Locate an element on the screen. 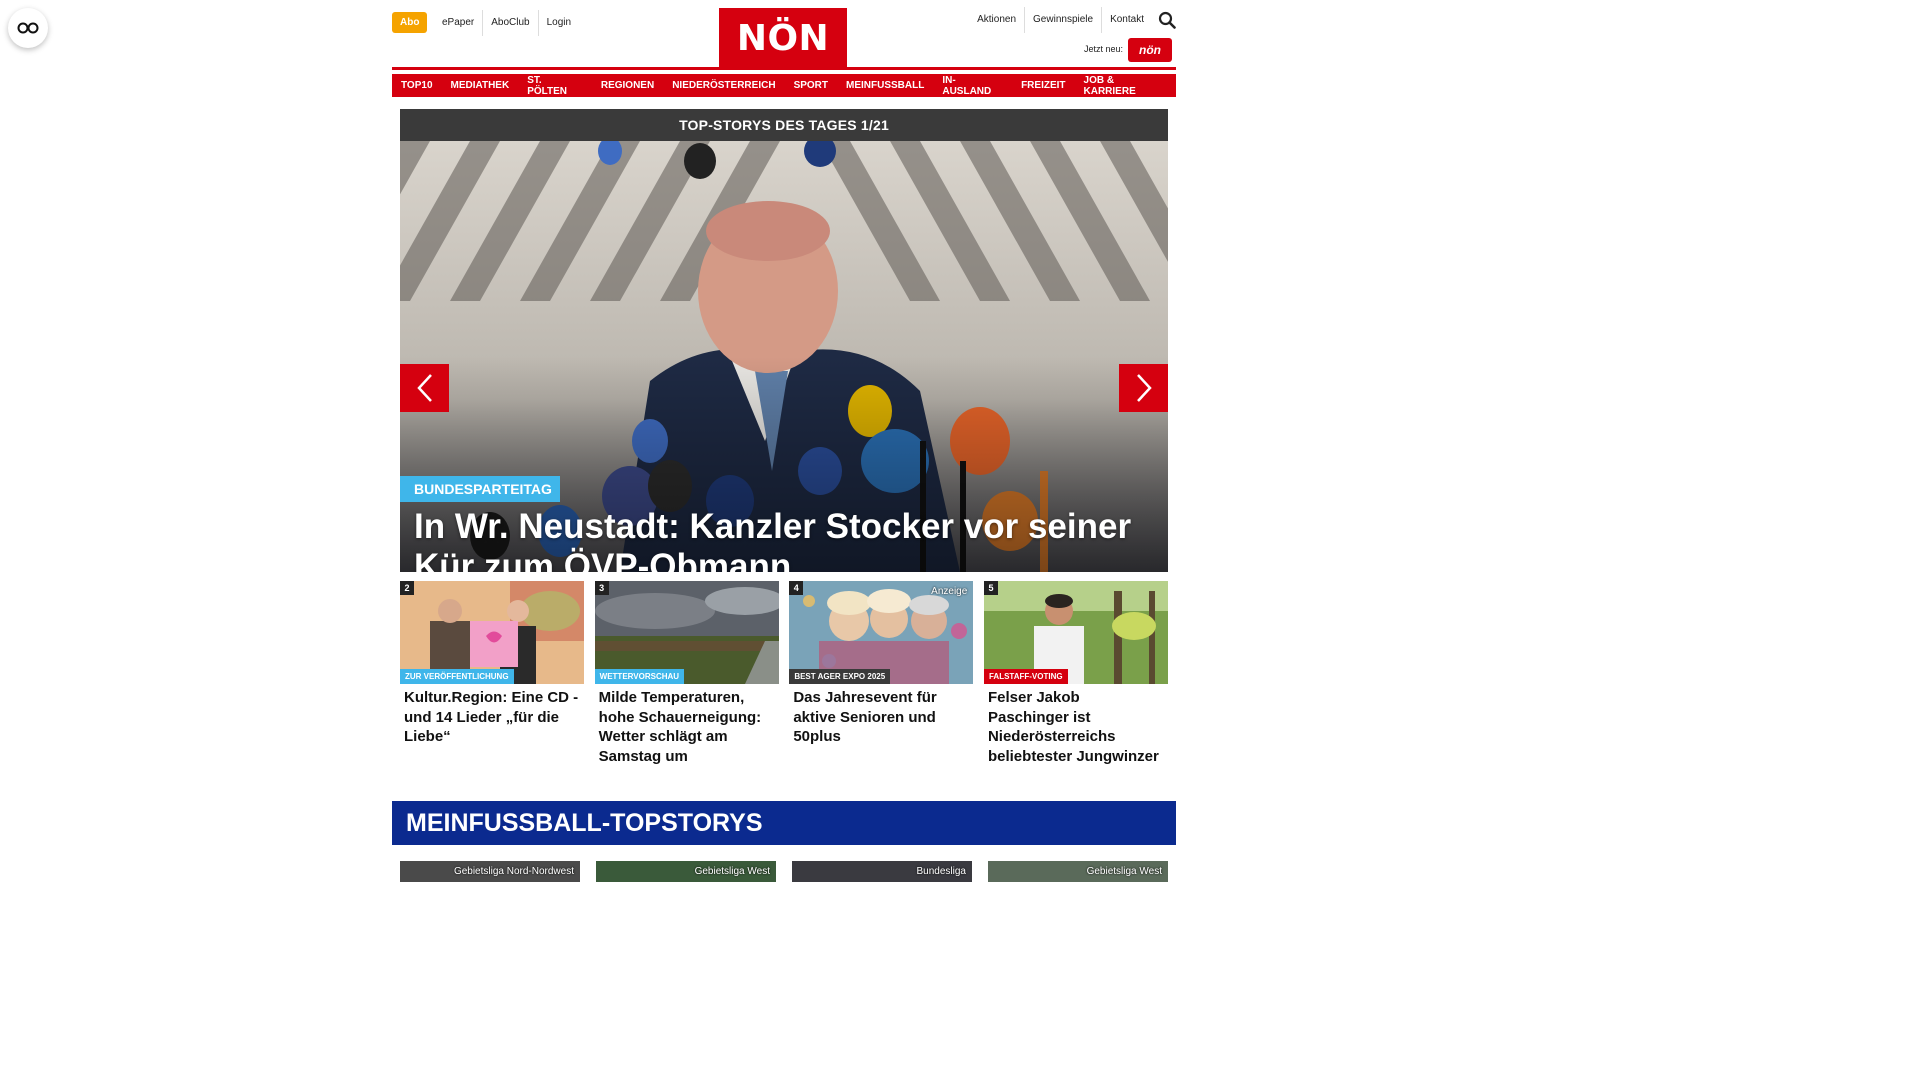 This screenshot has width=1920, height=1080. nav-st-poelten: ST. PÖLTEN is located at coordinates (555, 85).